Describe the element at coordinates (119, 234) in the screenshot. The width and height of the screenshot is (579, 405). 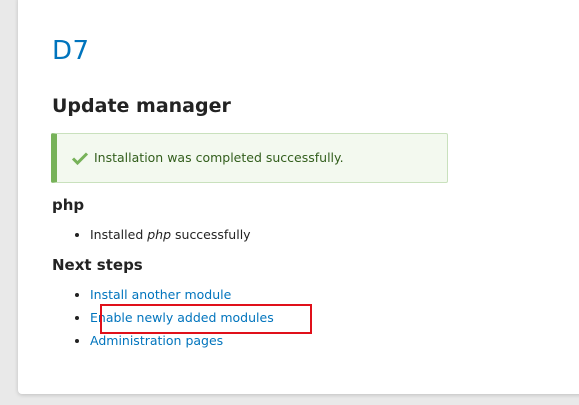
I see `result-prefix: Installed` at that location.